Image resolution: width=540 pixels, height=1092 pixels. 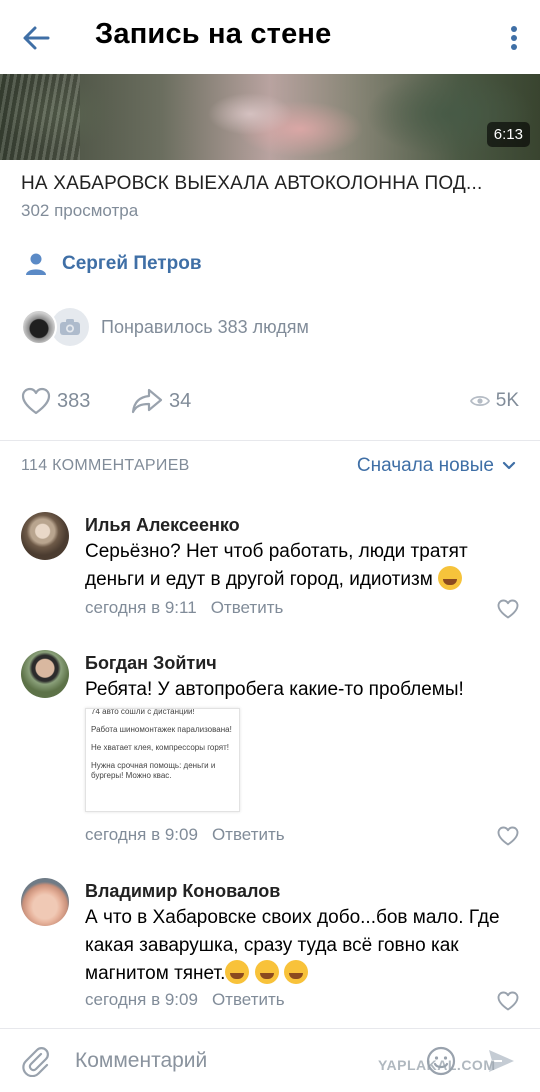 I want to click on like-button: 383, so click(x=55, y=401).